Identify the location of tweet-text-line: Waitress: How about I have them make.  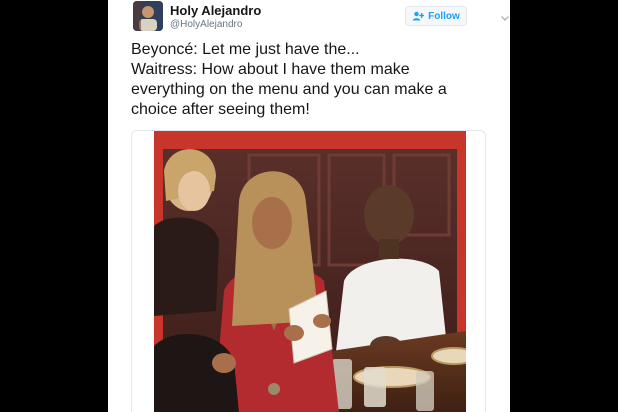
(270, 69).